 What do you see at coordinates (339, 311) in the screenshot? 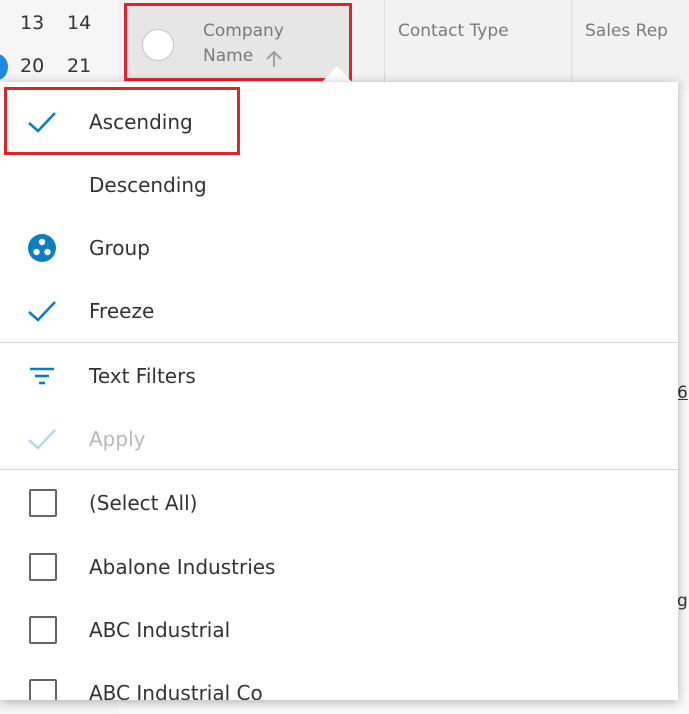
I see `menu-item-freeze: Freeze` at bounding box center [339, 311].